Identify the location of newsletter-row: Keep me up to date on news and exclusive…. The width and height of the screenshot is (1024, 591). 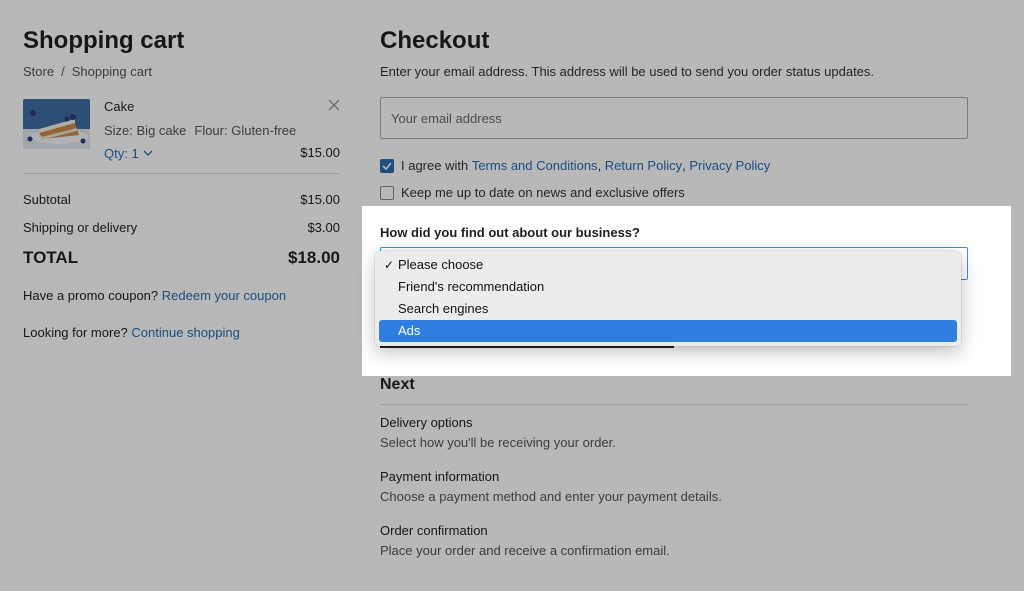
(674, 192).